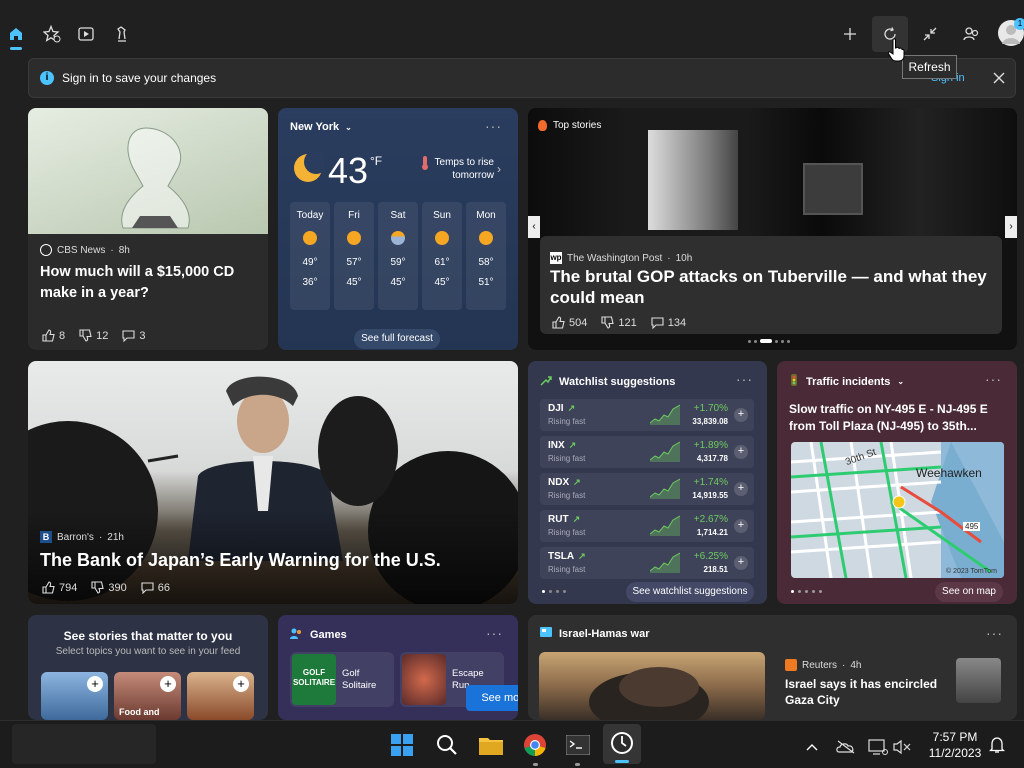  What do you see at coordinates (155, 587) in the screenshot?
I see `comment-button: 66` at bounding box center [155, 587].